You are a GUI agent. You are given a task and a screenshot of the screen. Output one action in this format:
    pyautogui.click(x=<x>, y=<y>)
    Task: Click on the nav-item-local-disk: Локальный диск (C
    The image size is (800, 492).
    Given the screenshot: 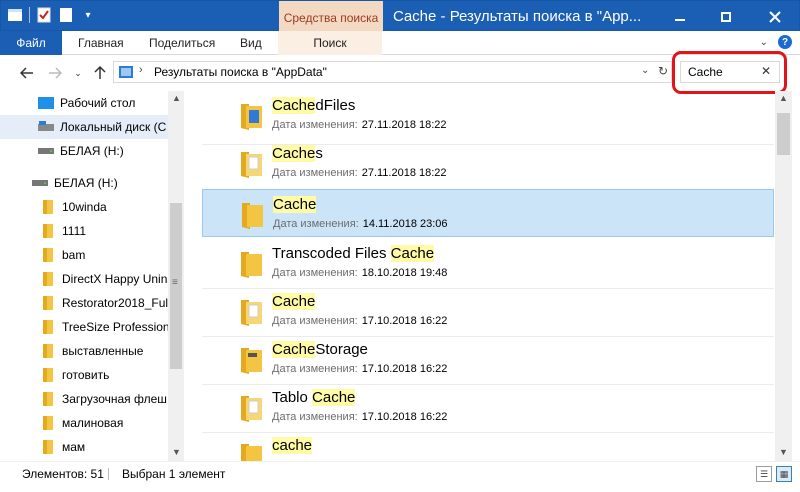 What is the action you would take?
    pyautogui.click(x=84, y=127)
    